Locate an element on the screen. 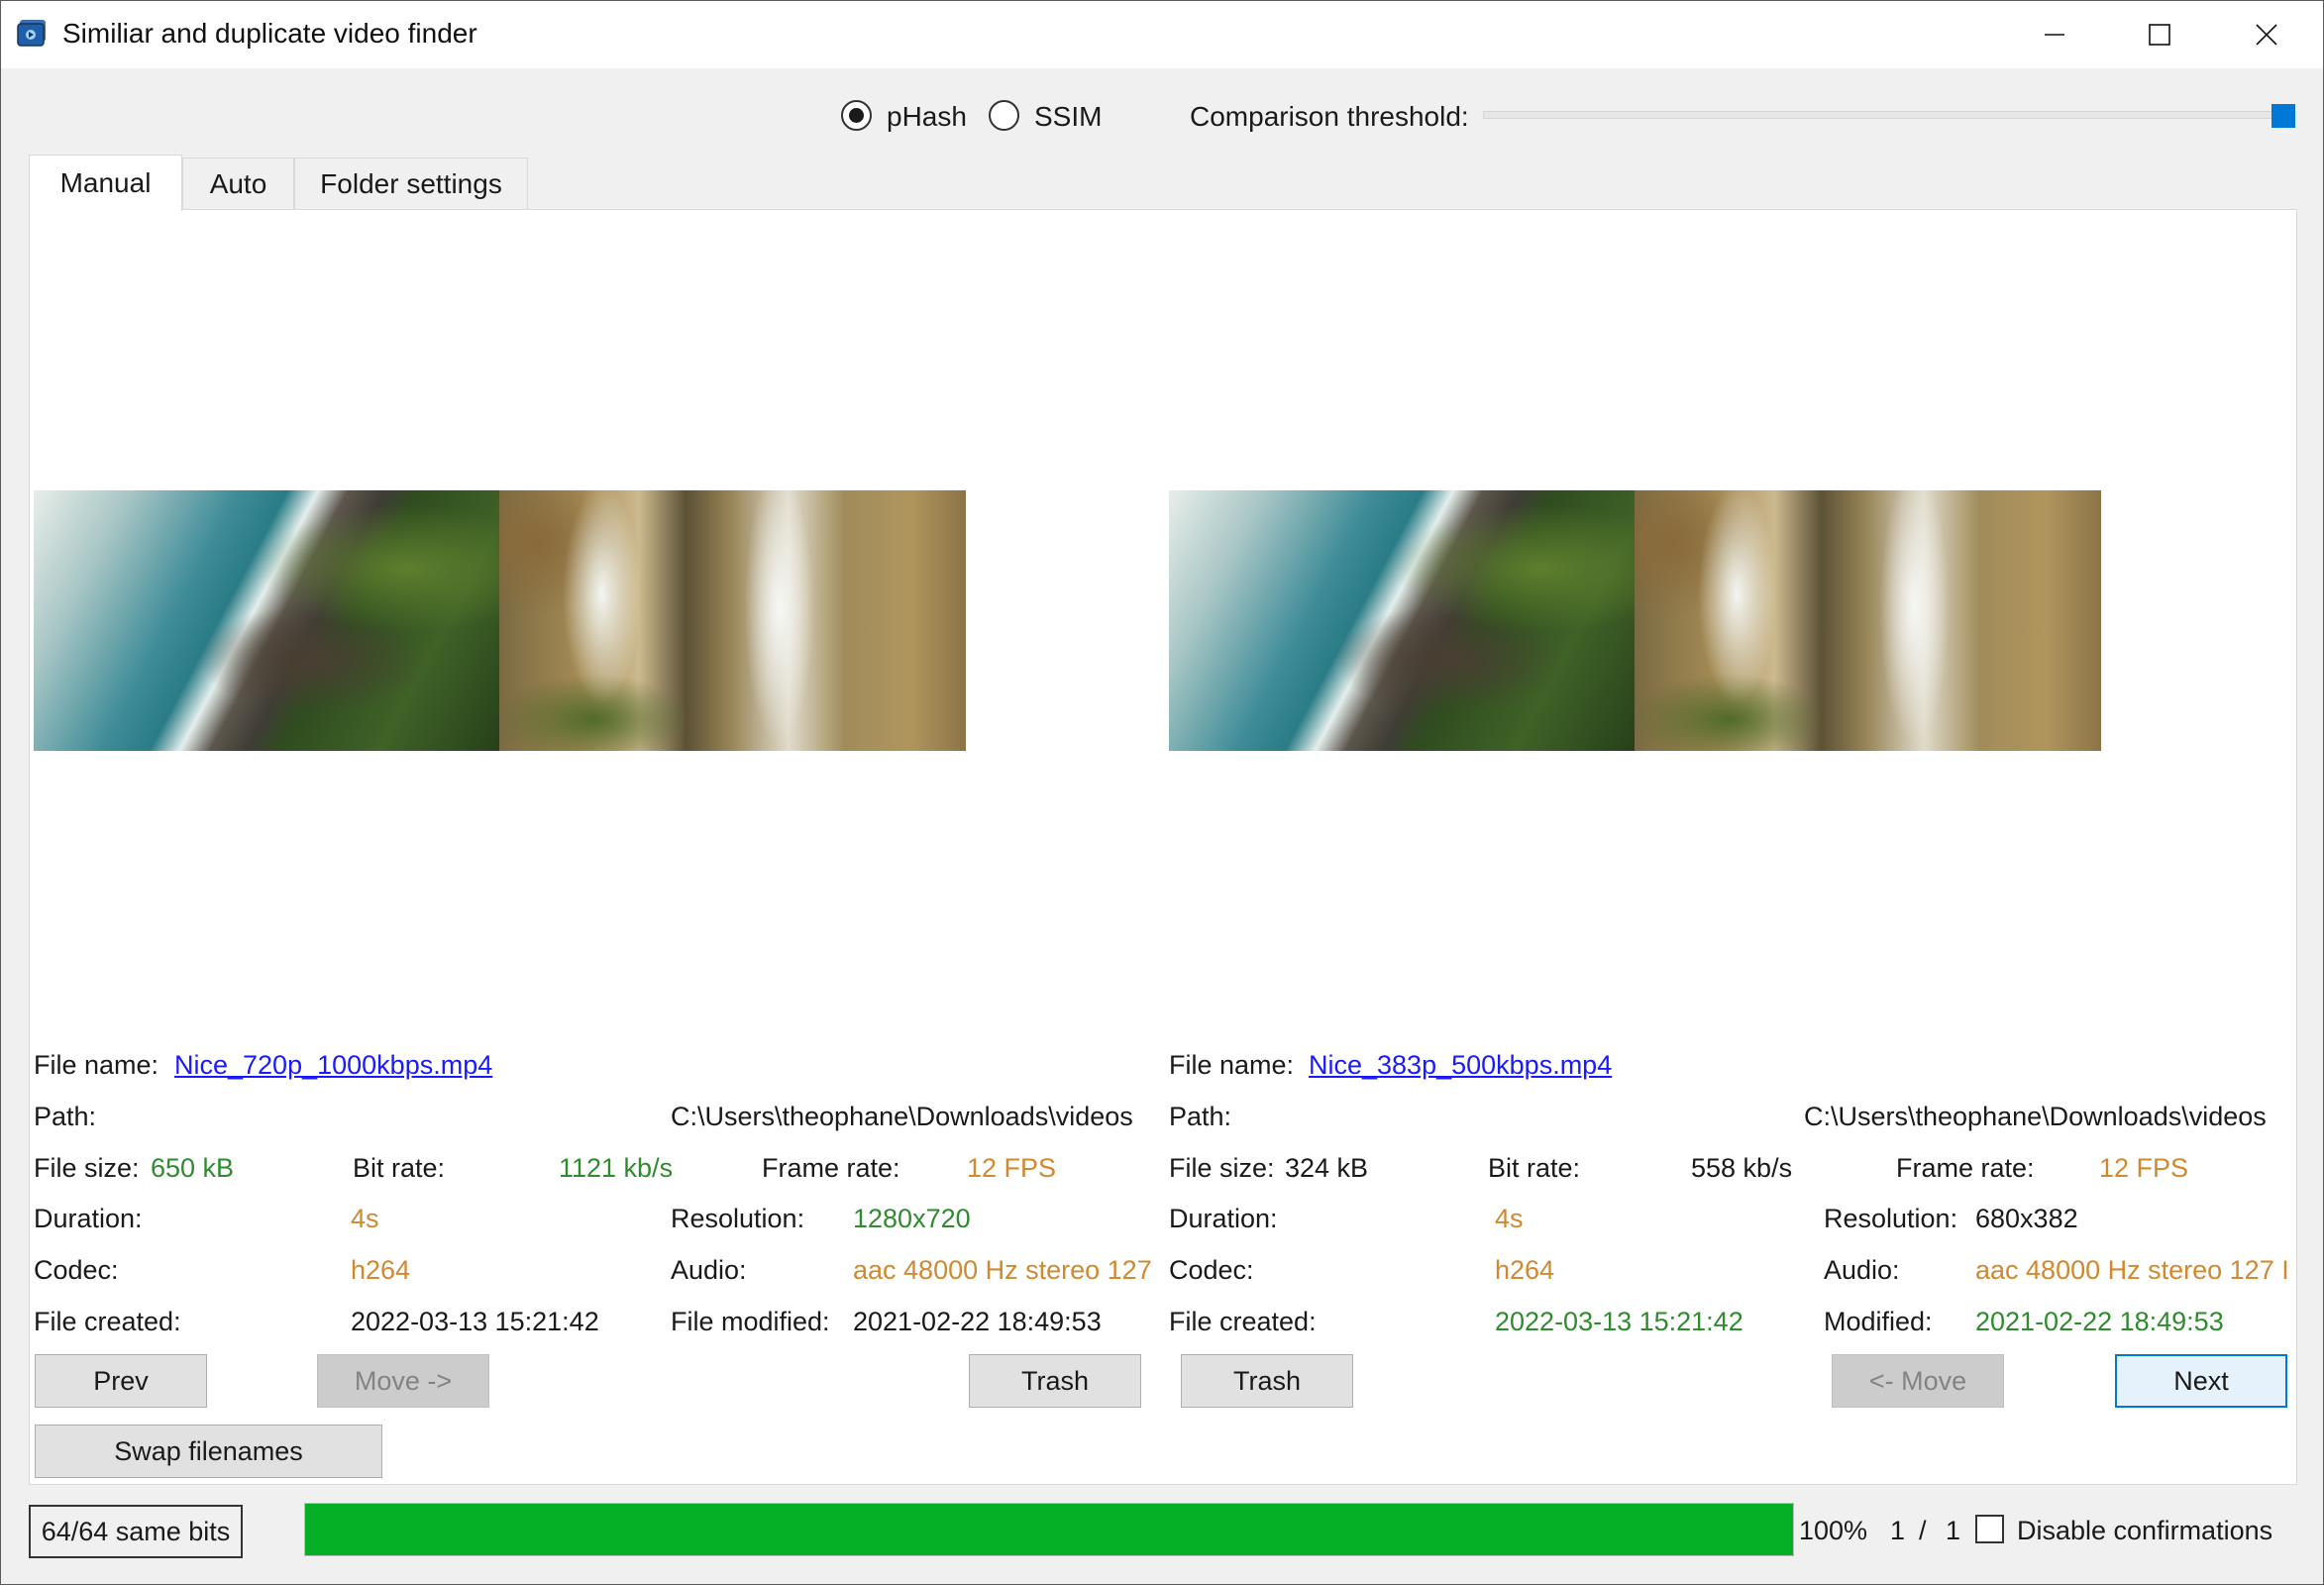  tab-manual: Manual is located at coordinates (105, 183).